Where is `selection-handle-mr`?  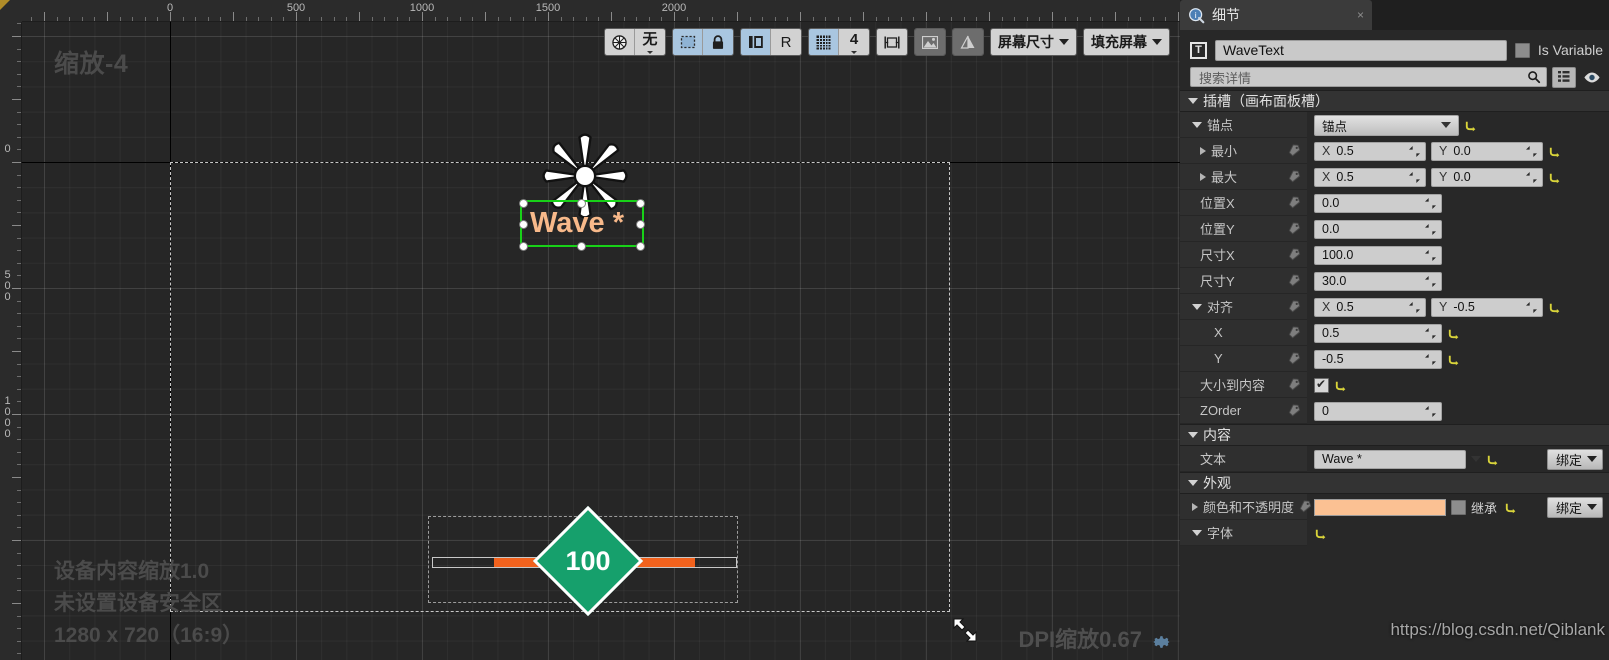
selection-handle-mr is located at coordinates (640, 224).